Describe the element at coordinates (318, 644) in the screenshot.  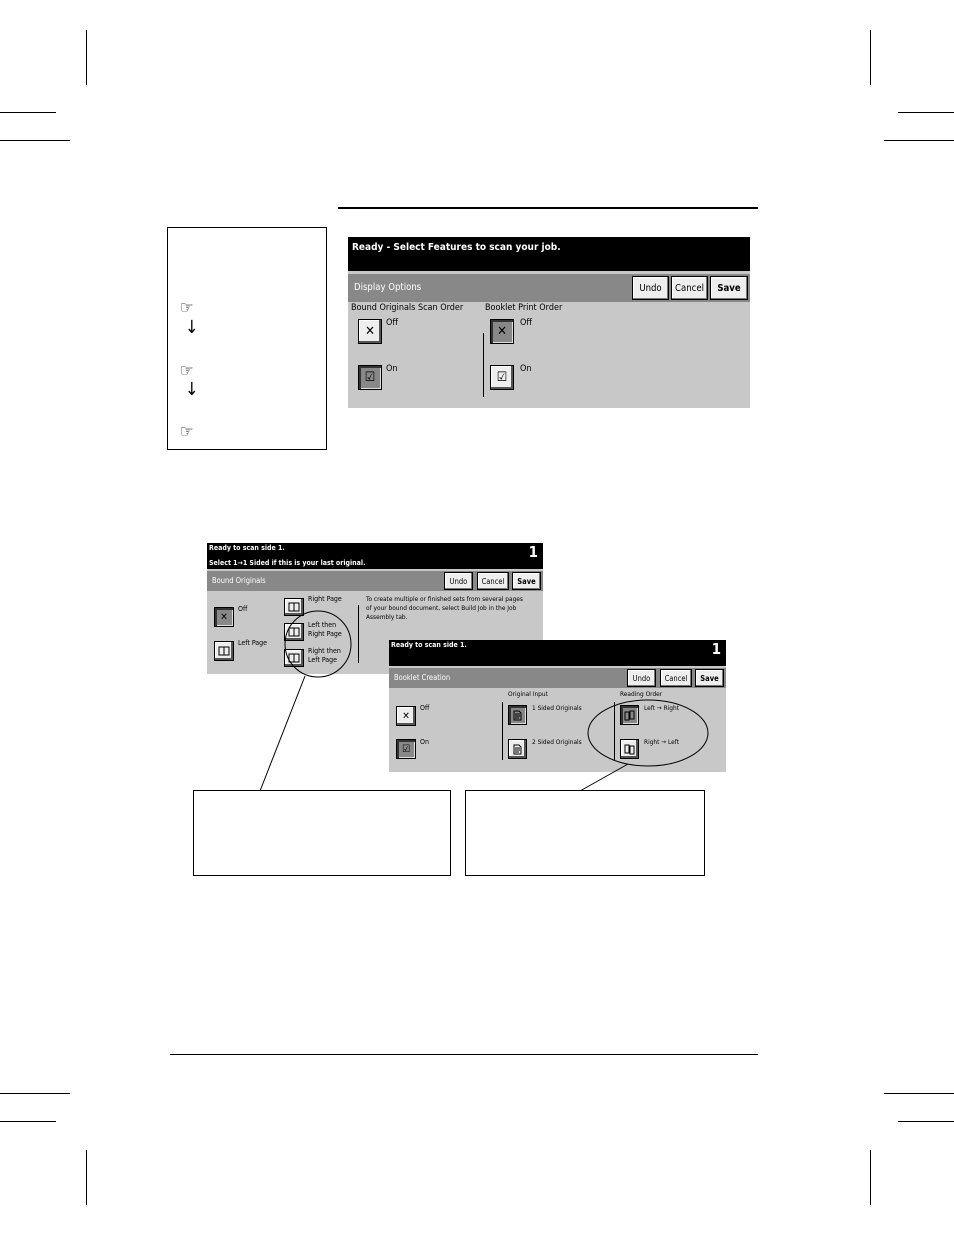
I see `callout-ellipse-bound` at that location.